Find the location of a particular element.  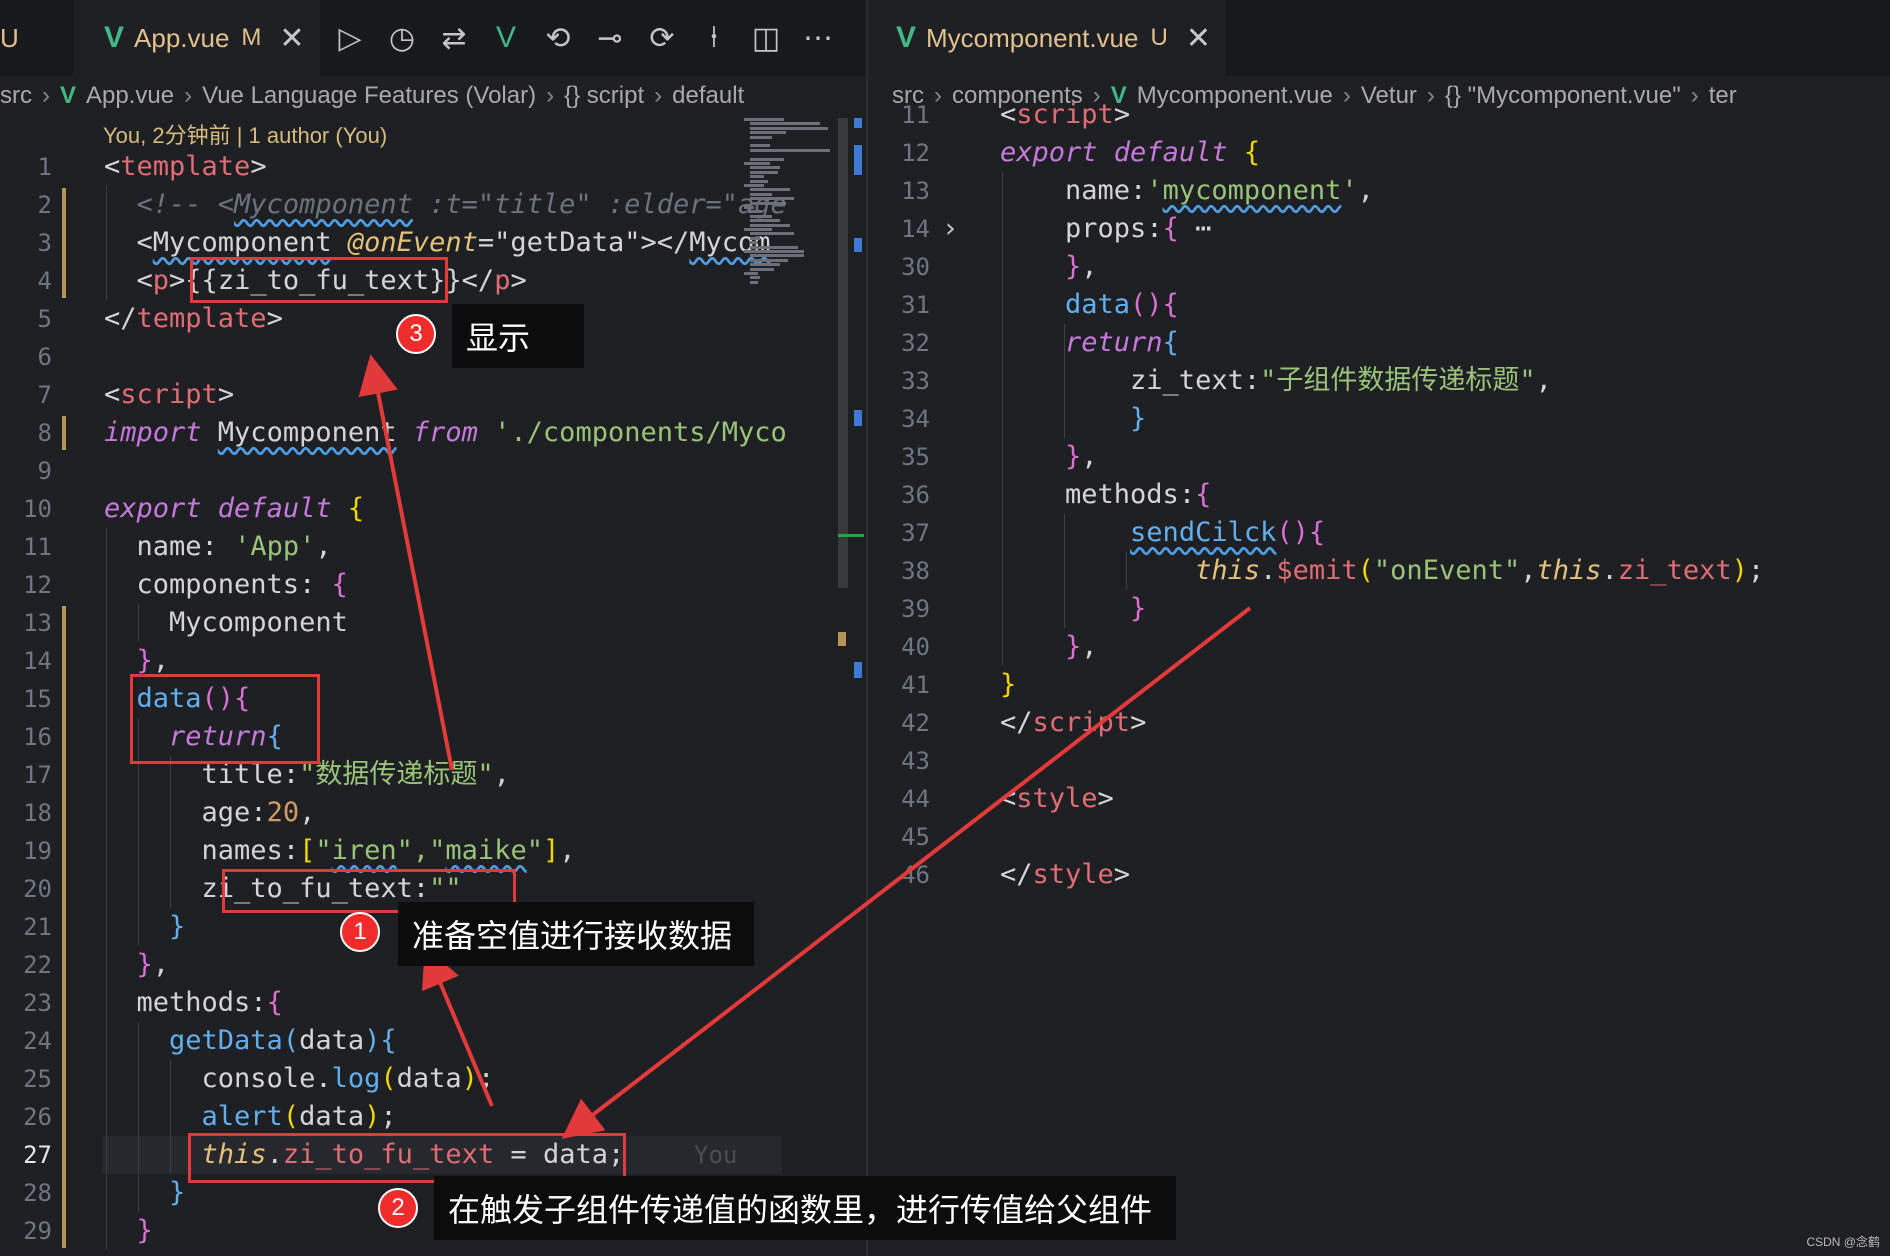

code-text: } is located at coordinates (144, 927).